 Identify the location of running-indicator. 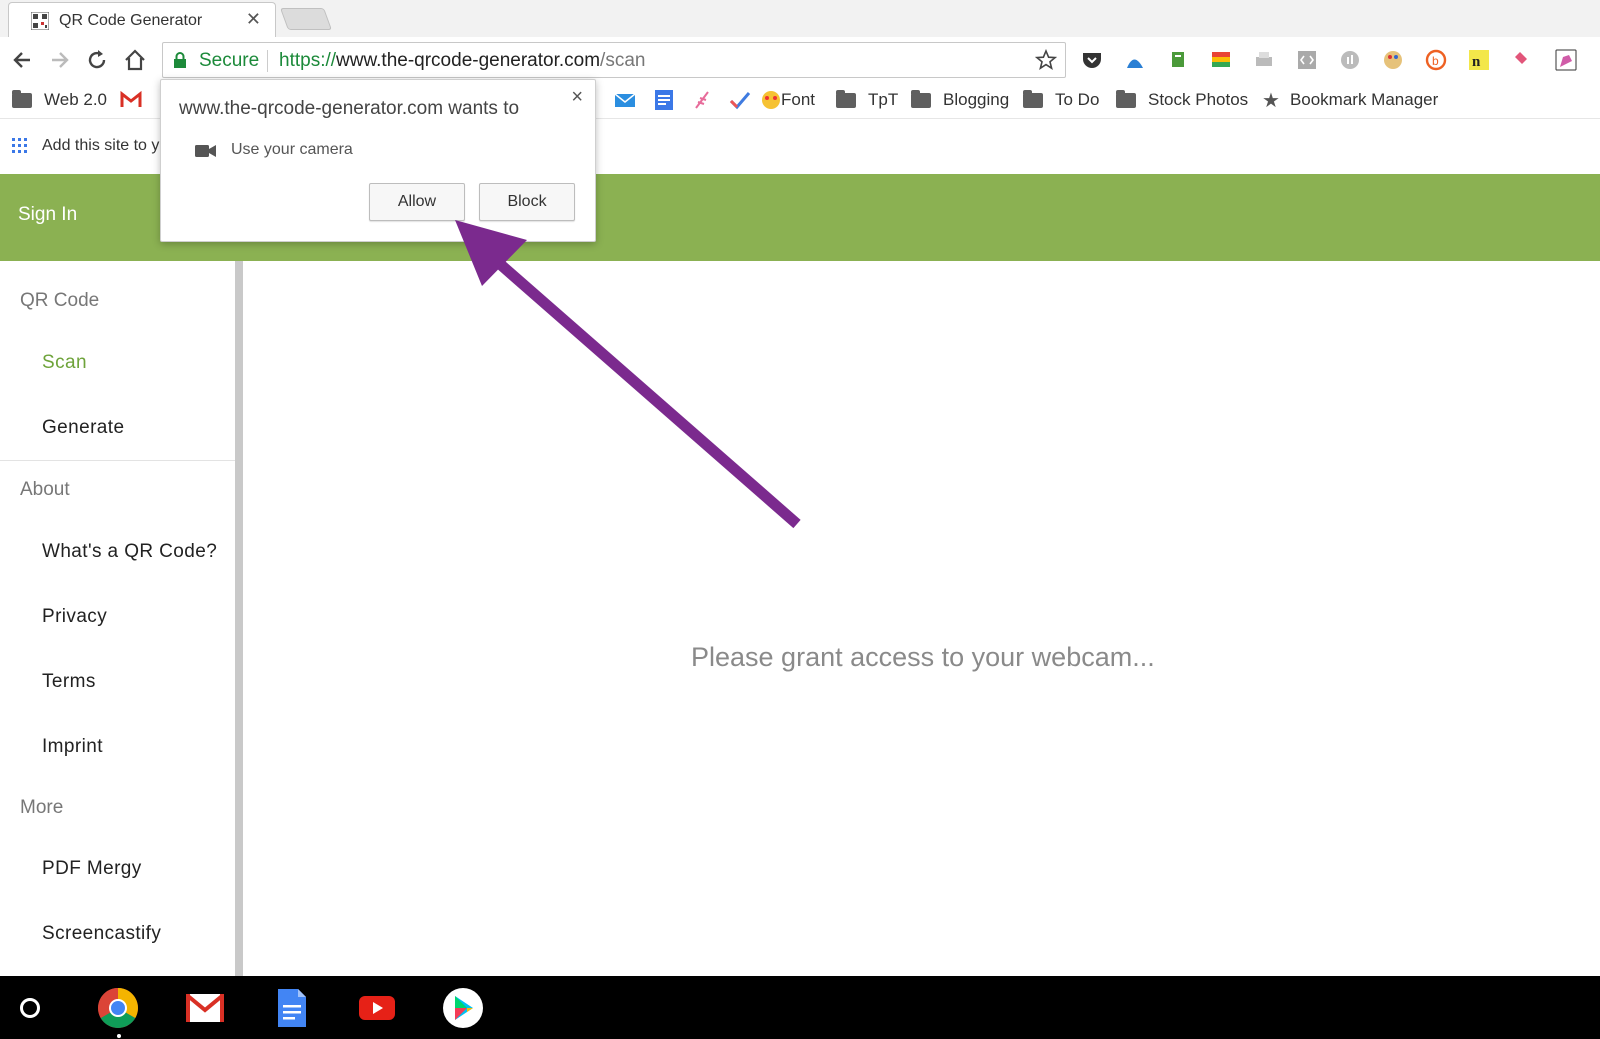
(119, 1036).